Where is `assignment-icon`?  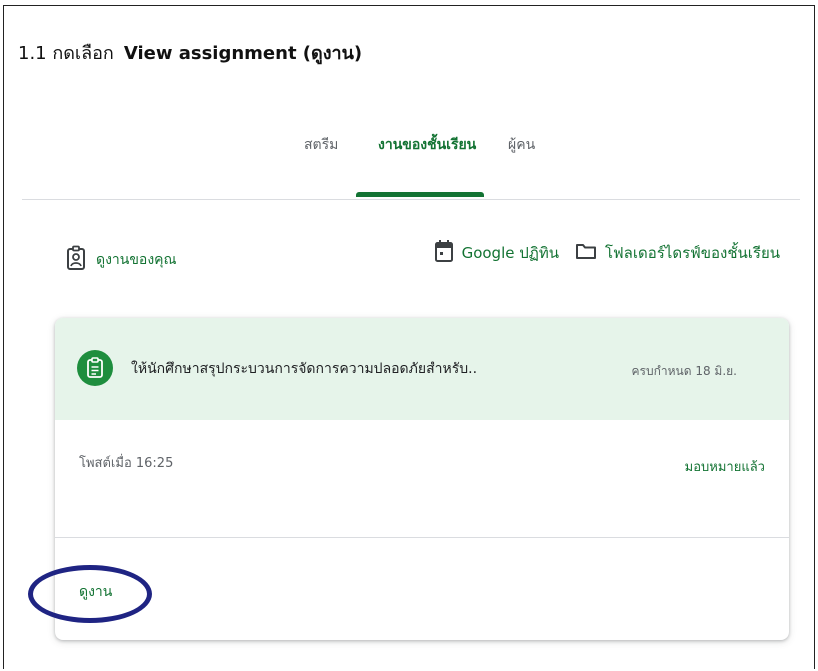 assignment-icon is located at coordinates (95, 368).